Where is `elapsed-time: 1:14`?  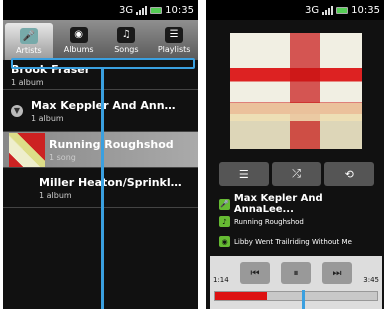 elapsed-time: 1:14 is located at coordinates (221, 280).